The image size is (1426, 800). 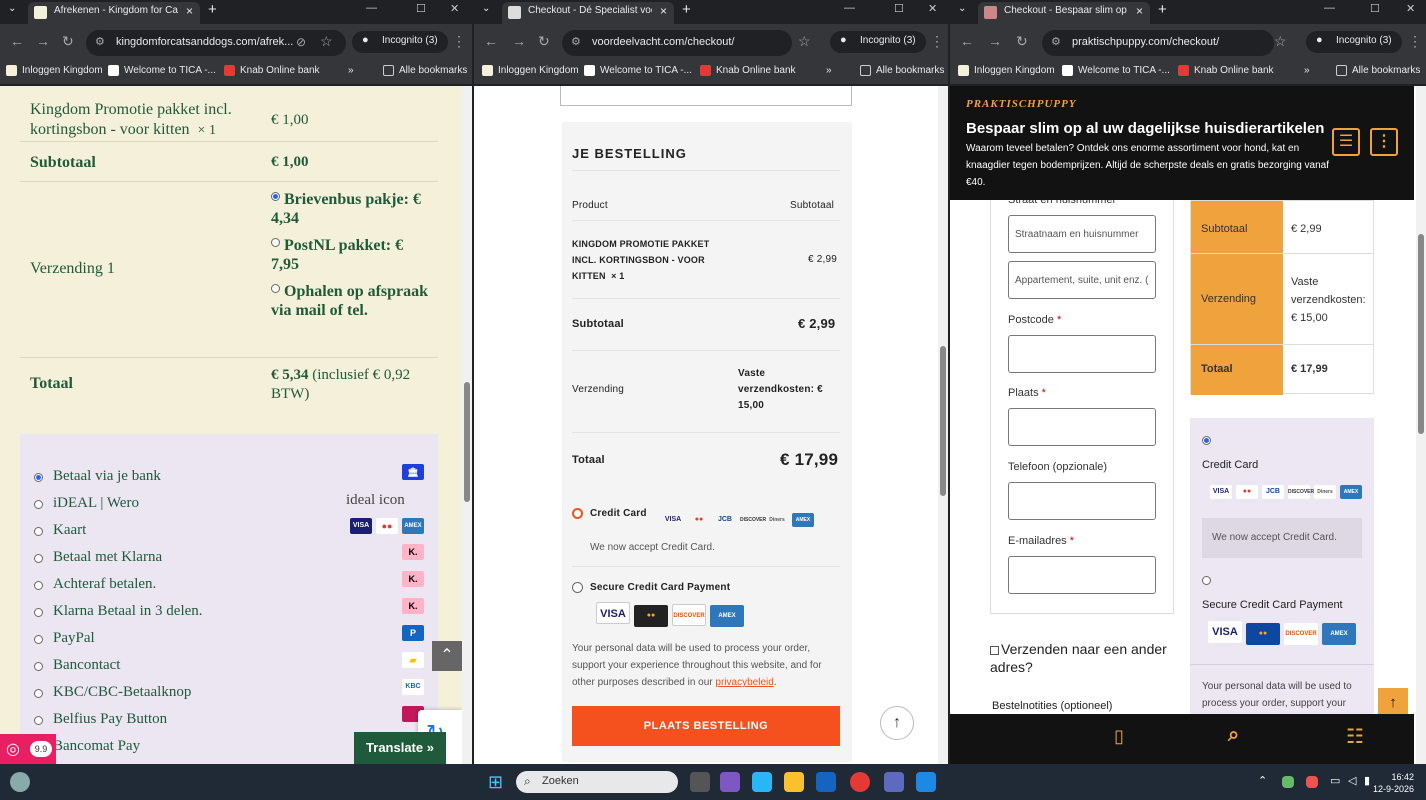 I want to click on translate-button: Translate », so click(x=400, y=748).